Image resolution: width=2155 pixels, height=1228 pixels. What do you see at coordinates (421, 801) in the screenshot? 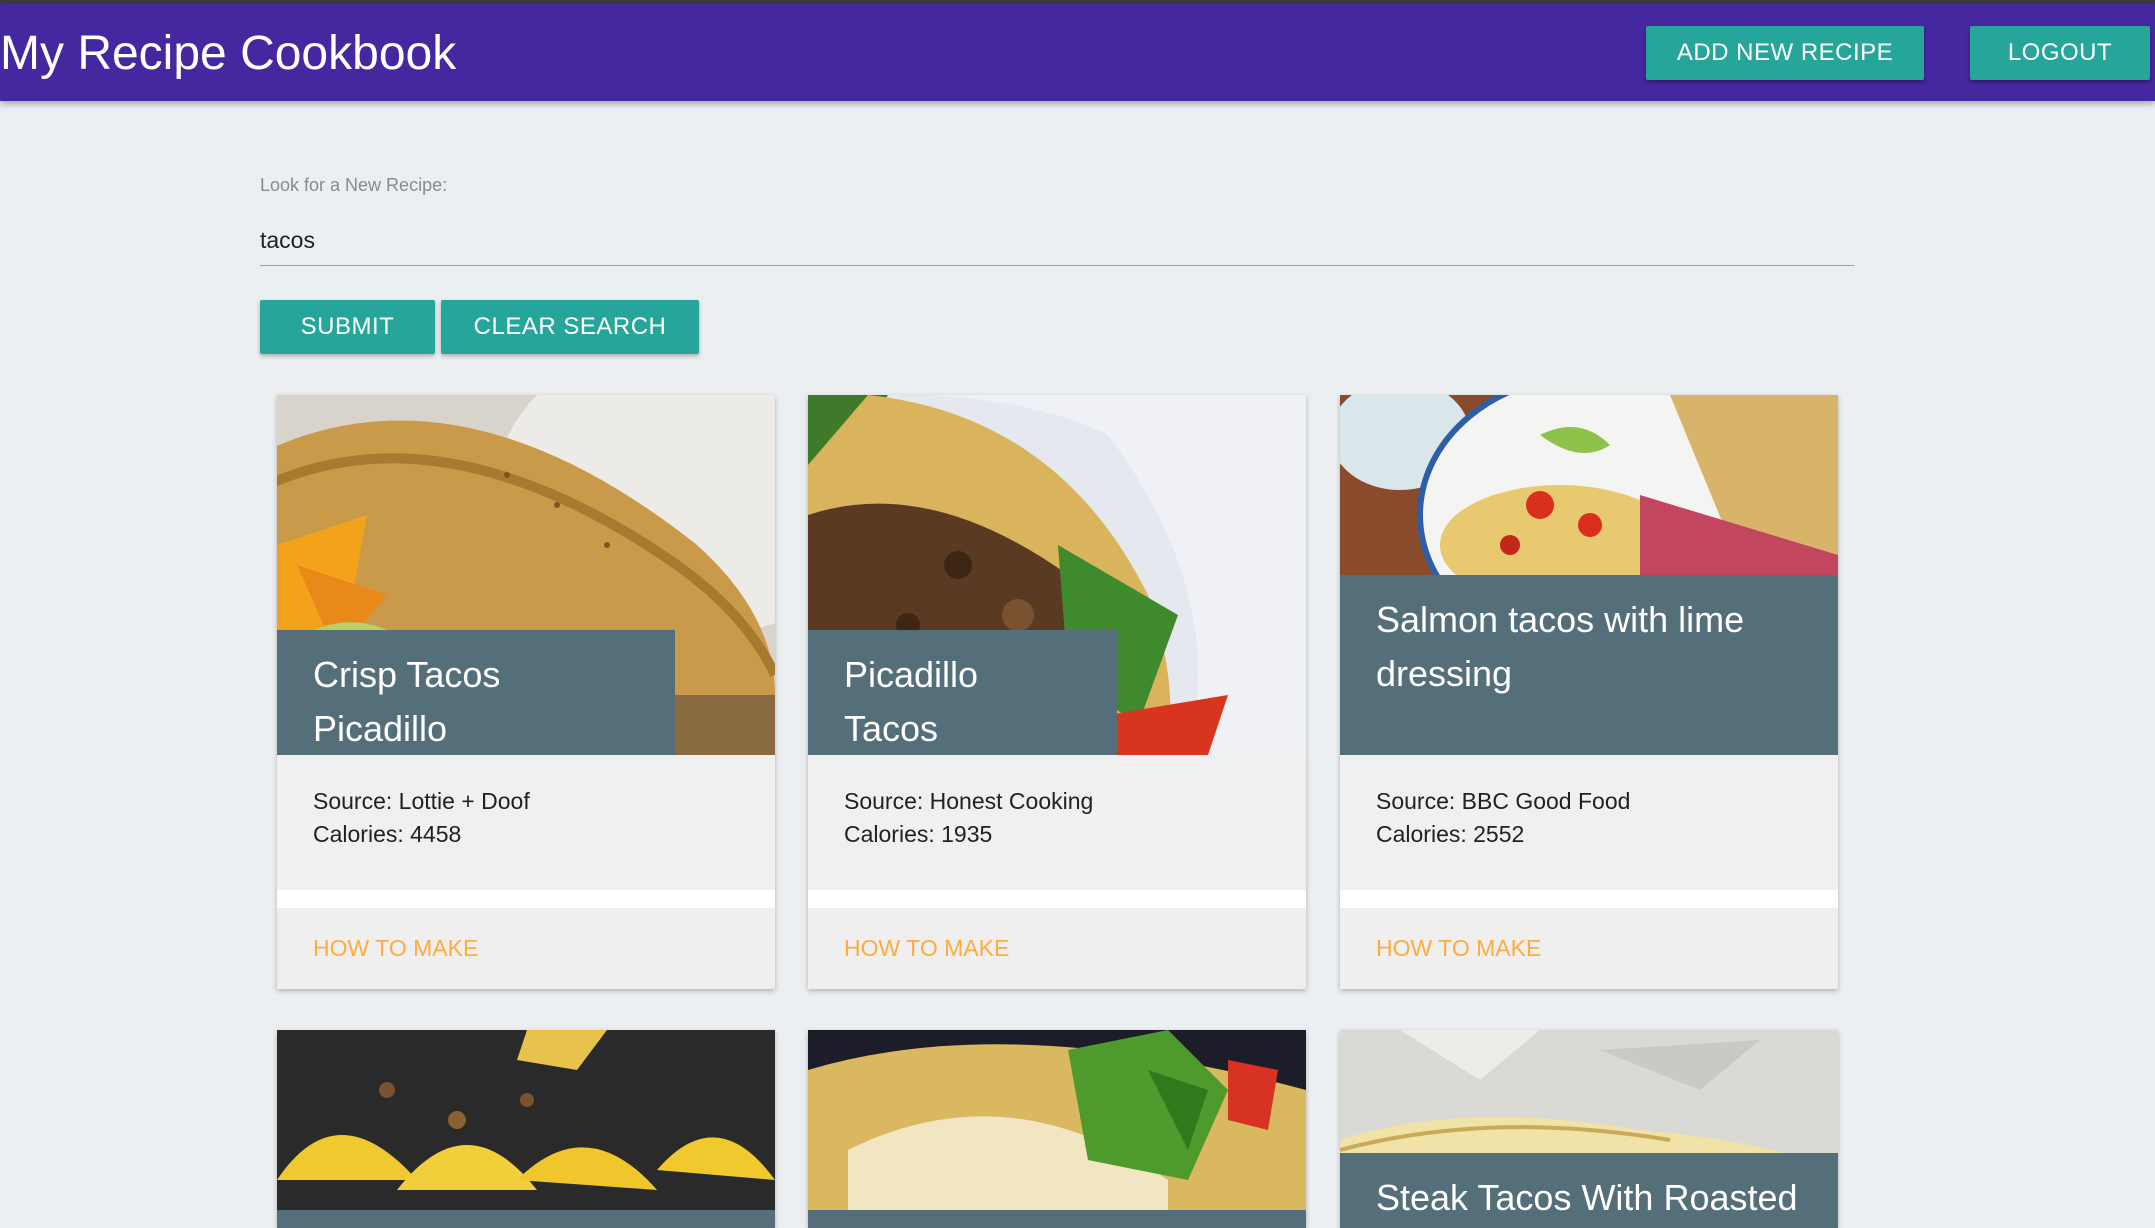
I see `recipe-source: Source: Lottie + Doof` at bounding box center [421, 801].